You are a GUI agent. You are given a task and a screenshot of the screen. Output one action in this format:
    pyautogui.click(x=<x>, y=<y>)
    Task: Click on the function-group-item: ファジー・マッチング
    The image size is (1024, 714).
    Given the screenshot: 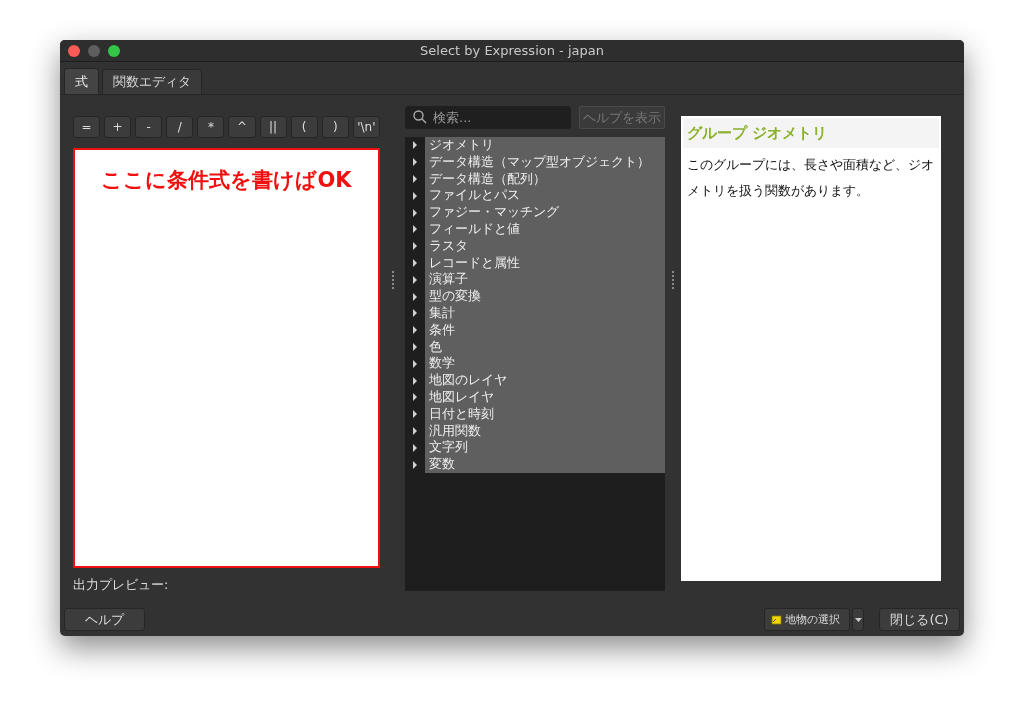 What is the action you would take?
    pyautogui.click(x=545, y=212)
    